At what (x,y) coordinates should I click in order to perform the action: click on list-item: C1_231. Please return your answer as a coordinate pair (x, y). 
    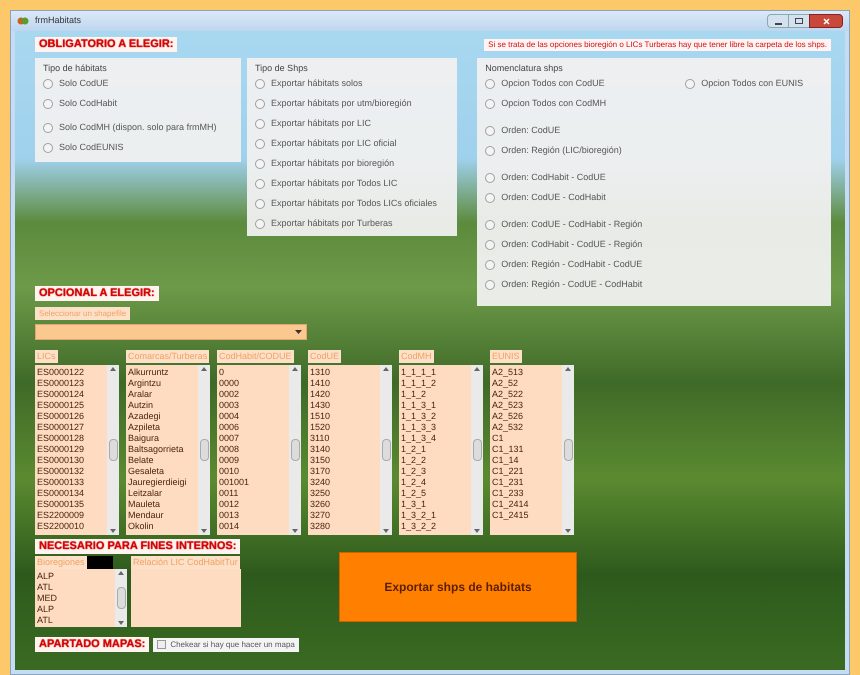
    Looking at the image, I should click on (527, 482).